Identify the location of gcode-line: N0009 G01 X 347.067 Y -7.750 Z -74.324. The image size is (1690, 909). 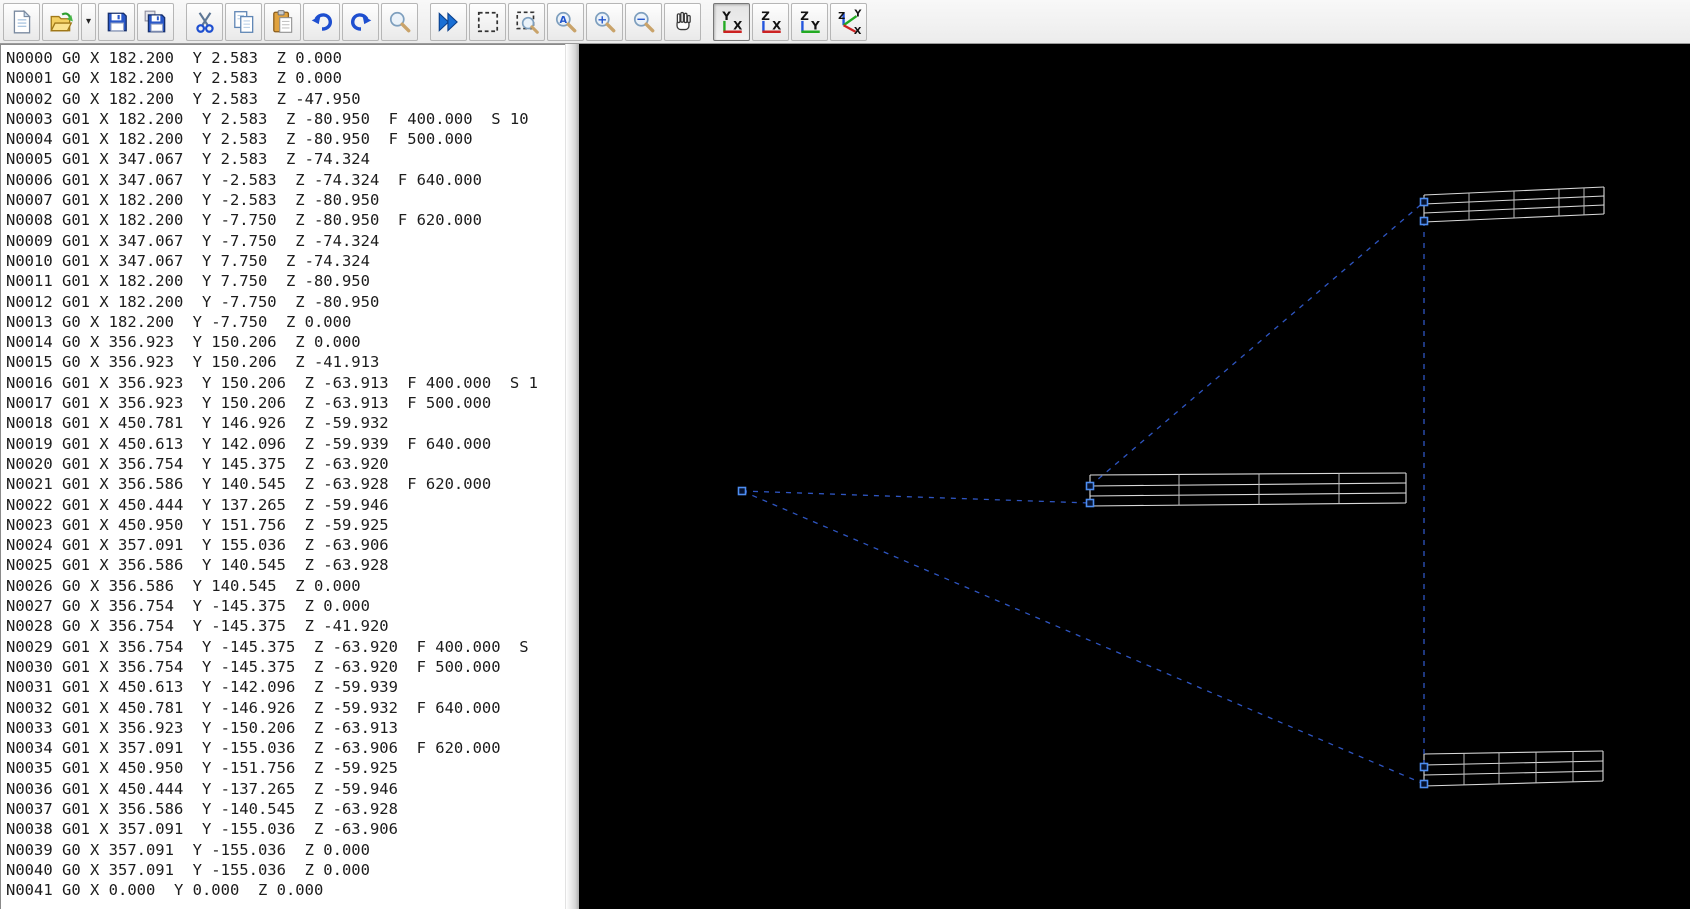
(193, 240).